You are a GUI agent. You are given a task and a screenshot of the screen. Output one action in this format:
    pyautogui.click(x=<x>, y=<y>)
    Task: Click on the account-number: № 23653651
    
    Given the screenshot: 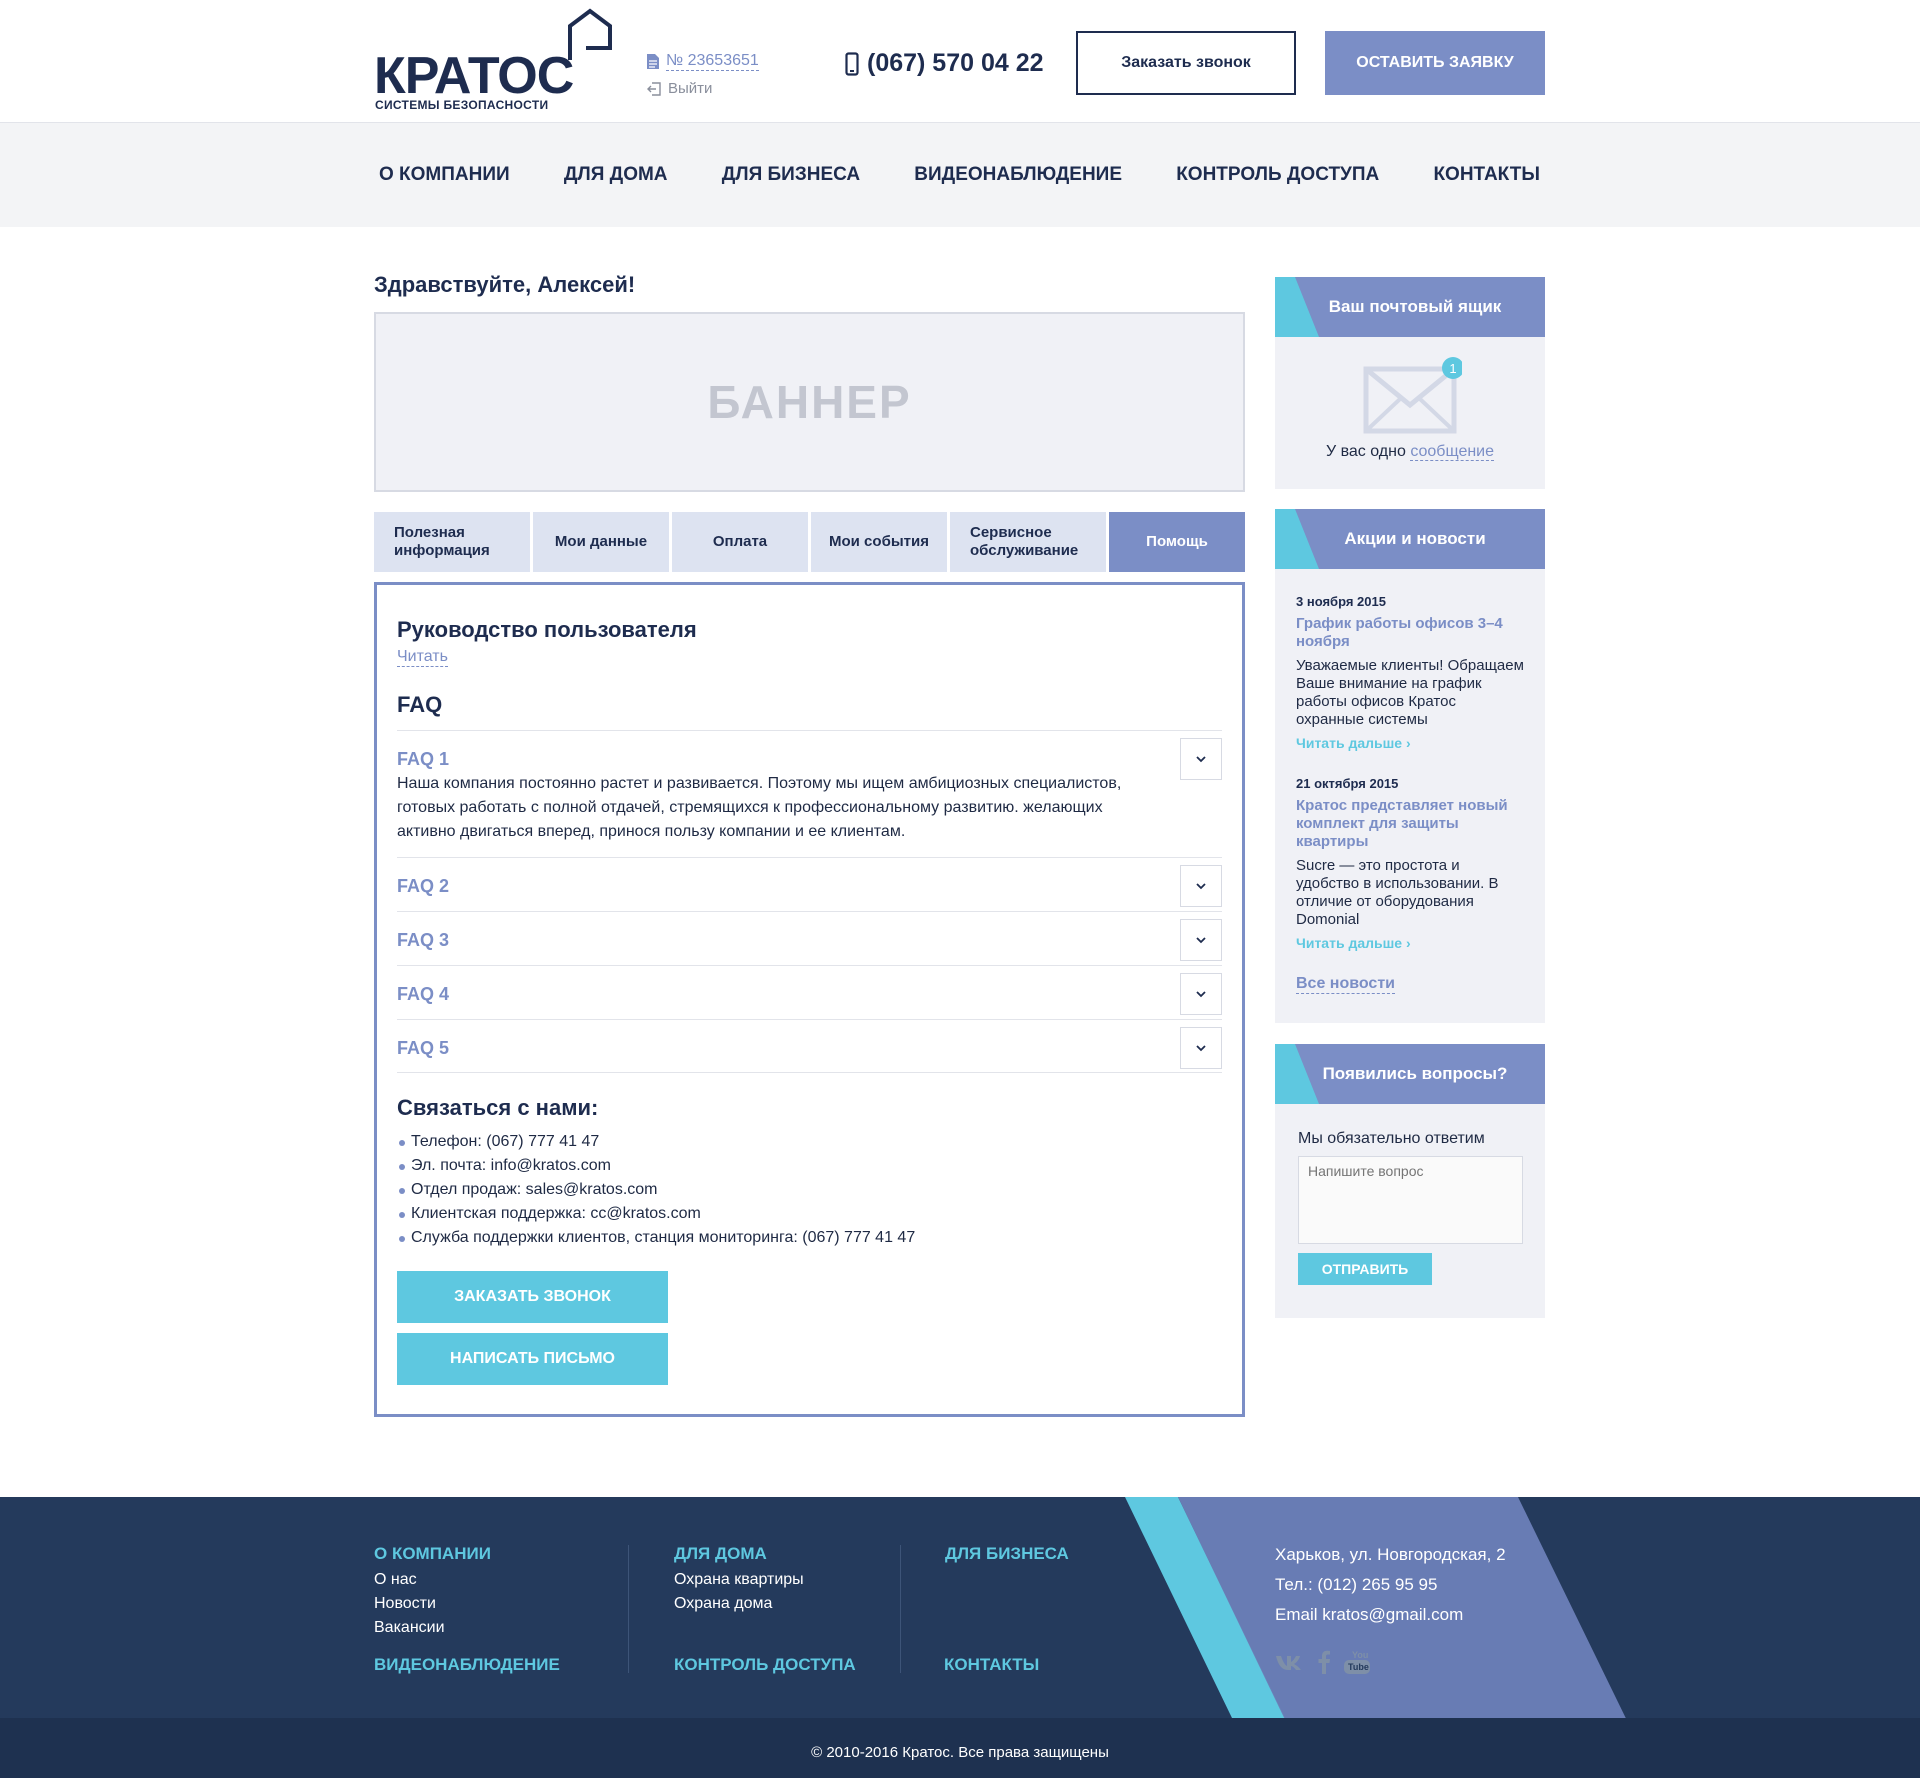 What is the action you would take?
    pyautogui.click(x=712, y=61)
    